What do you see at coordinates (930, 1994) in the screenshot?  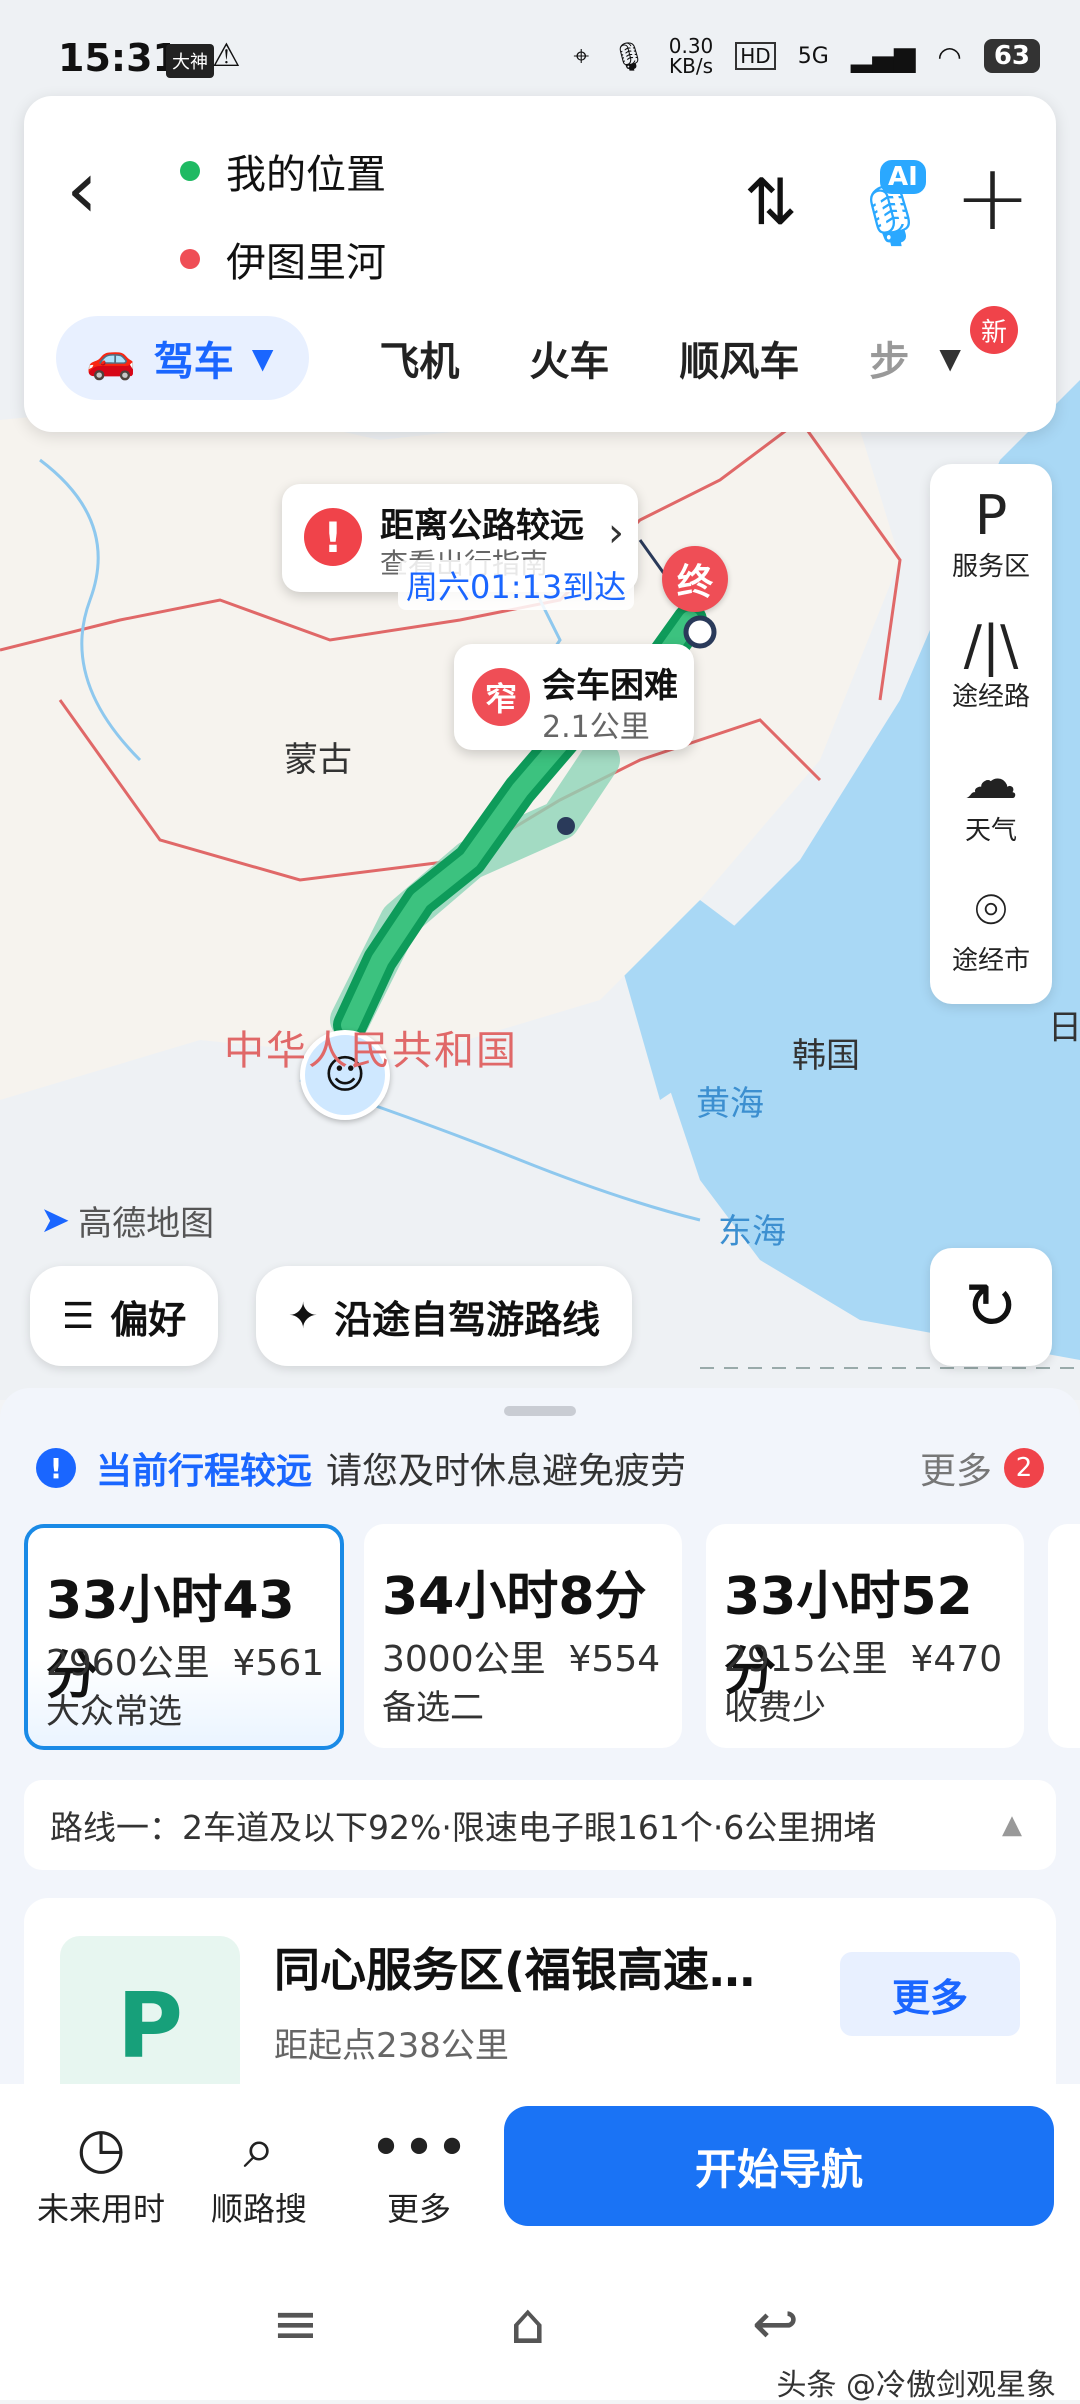 I see `poi-more-button: 更多` at bounding box center [930, 1994].